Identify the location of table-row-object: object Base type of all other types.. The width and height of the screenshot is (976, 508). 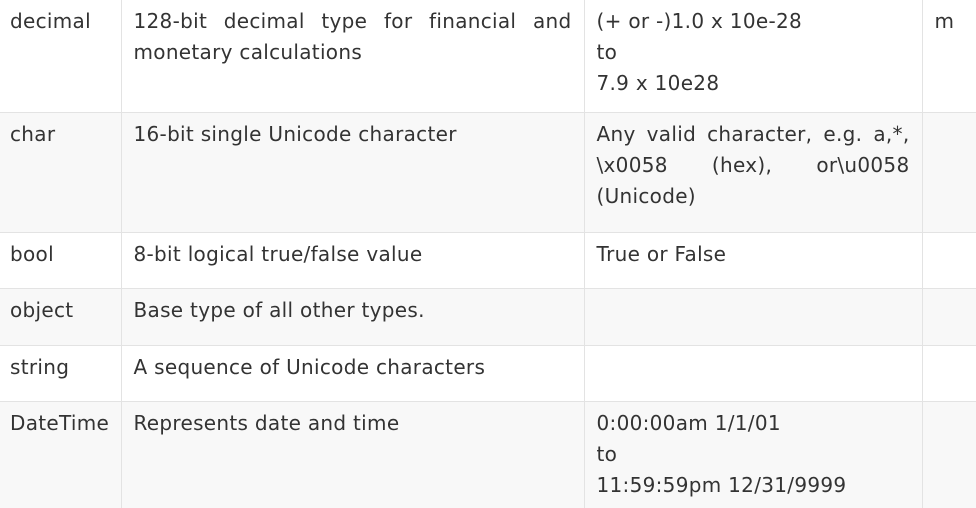
(488, 317).